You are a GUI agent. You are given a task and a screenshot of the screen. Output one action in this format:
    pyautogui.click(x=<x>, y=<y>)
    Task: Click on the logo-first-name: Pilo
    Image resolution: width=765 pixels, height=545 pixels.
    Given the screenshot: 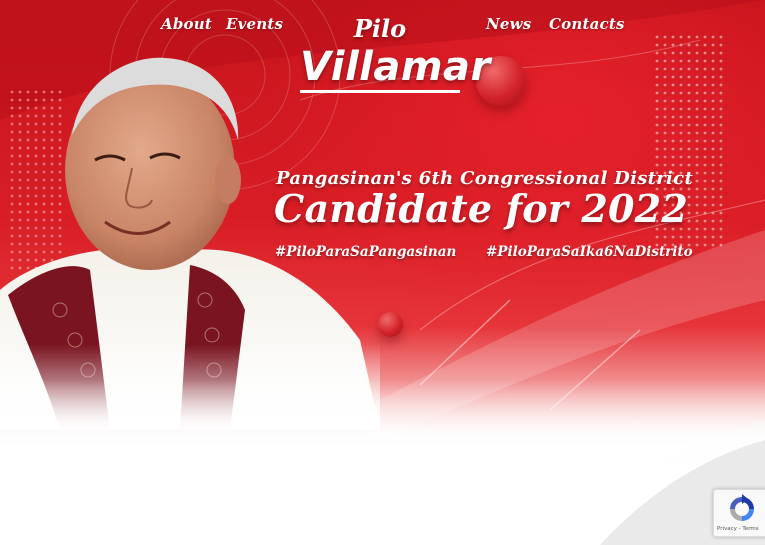 What is the action you would take?
    pyautogui.click(x=380, y=28)
    